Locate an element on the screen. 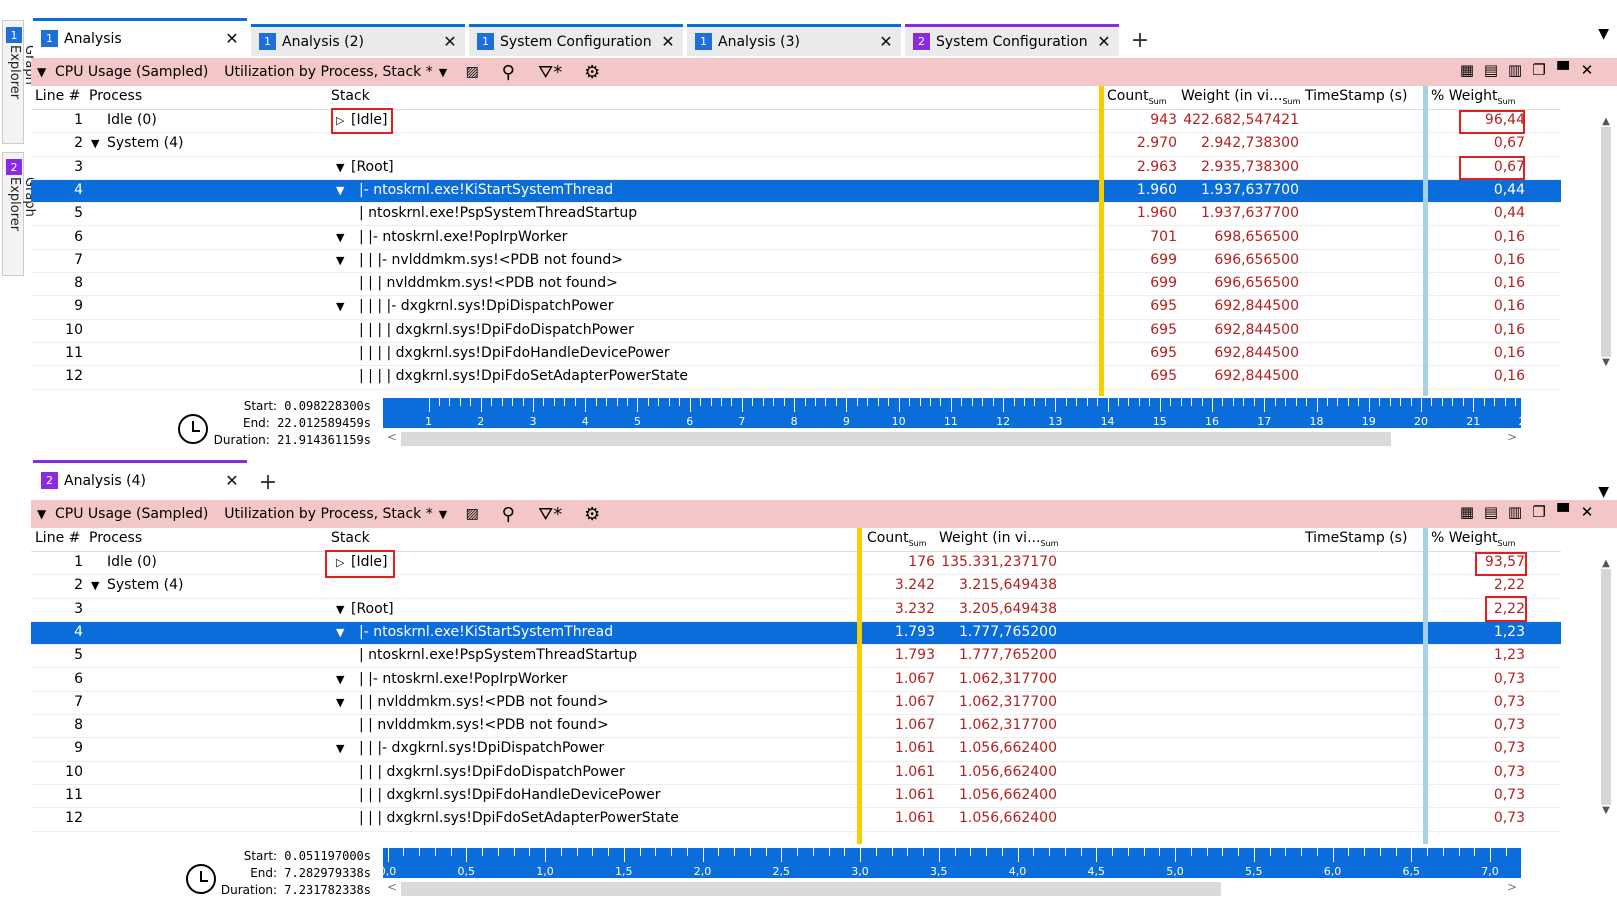  col-stack: Stack is located at coordinates (350, 538).